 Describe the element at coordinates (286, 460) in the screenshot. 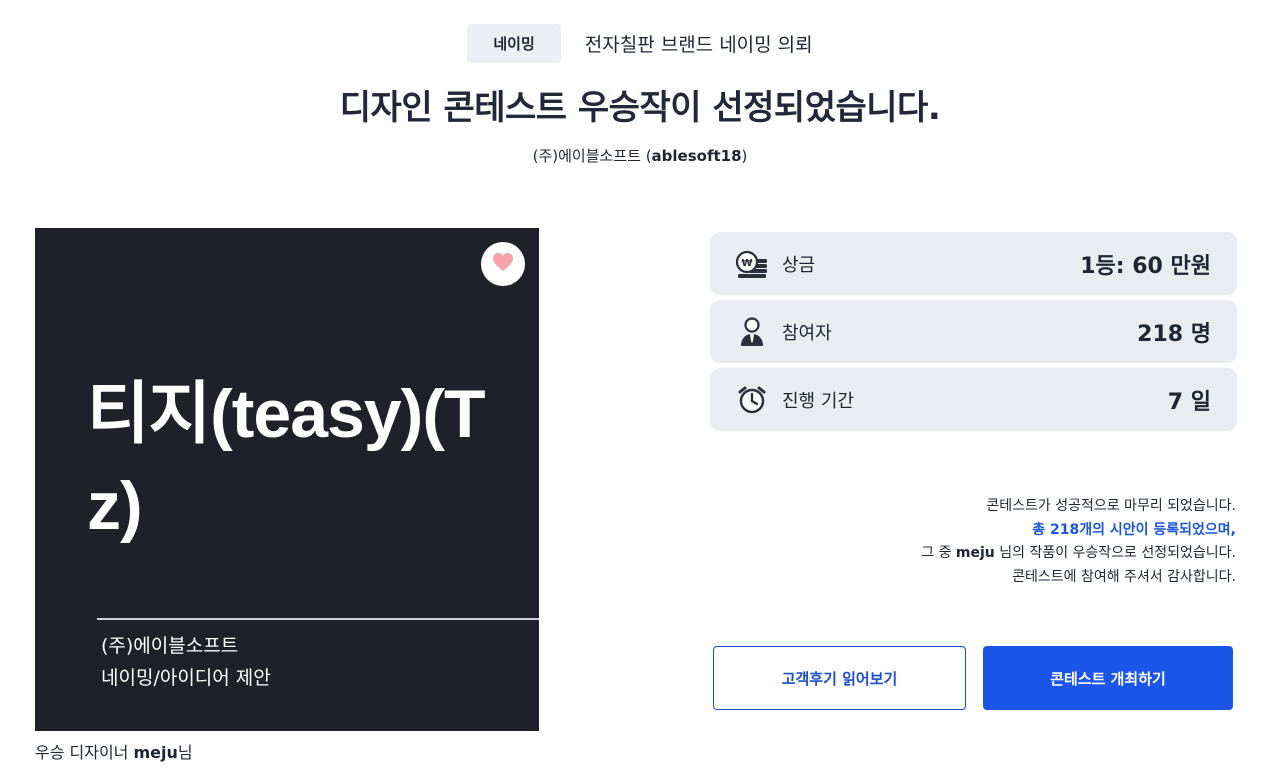

I see `artwork-name: 티지(teasy)(Tz)` at that location.